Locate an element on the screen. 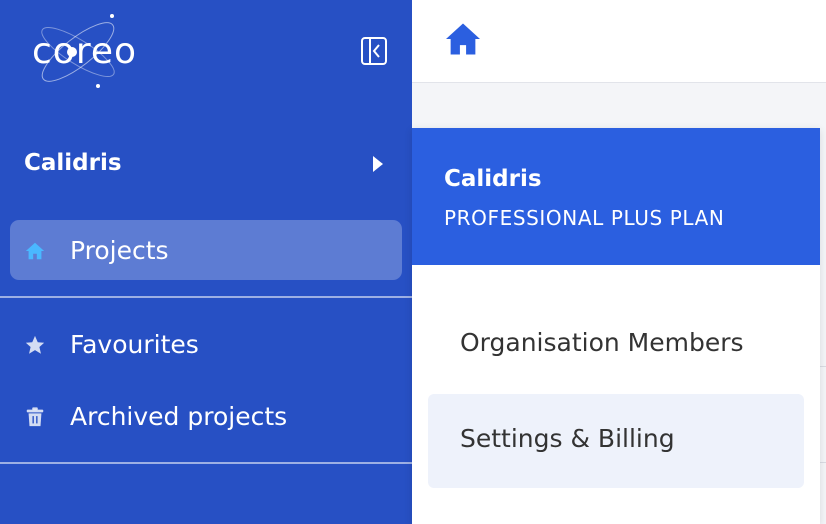 This screenshot has width=826, height=524. menu-item-settings-billing: Settings & Billing is located at coordinates (616, 441).